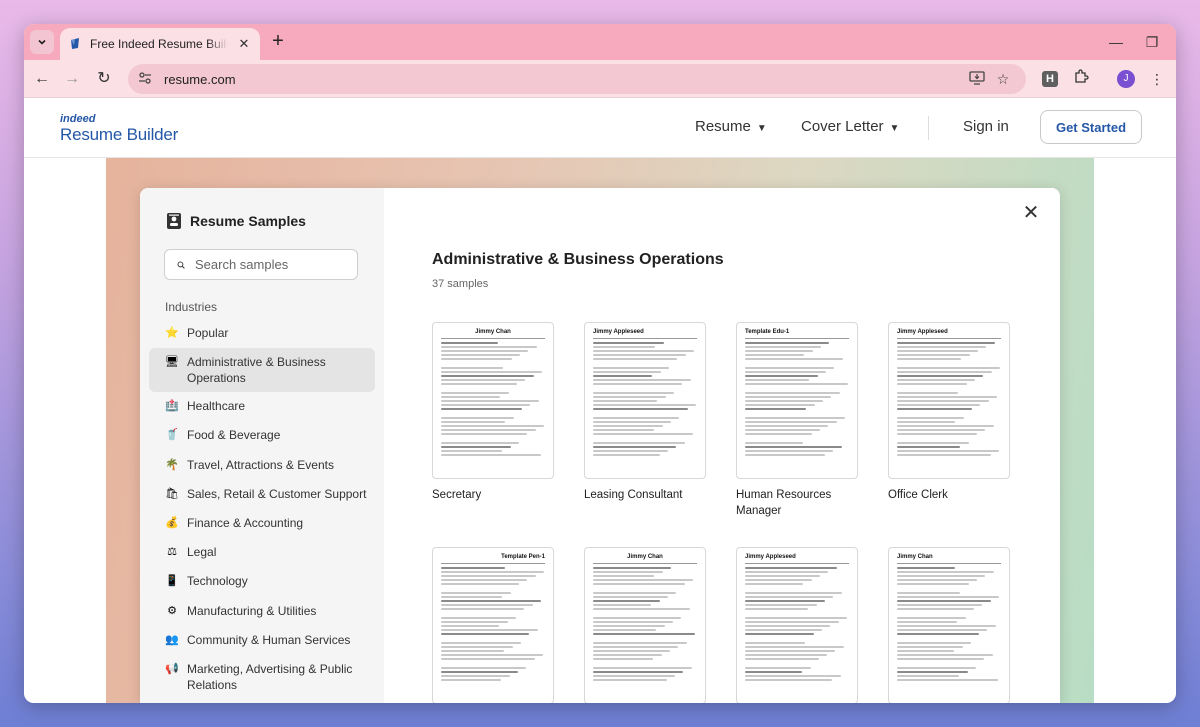 Image resolution: width=1200 pixels, height=727 pixels. I want to click on industry-label: Community & Human Services, so click(269, 639).